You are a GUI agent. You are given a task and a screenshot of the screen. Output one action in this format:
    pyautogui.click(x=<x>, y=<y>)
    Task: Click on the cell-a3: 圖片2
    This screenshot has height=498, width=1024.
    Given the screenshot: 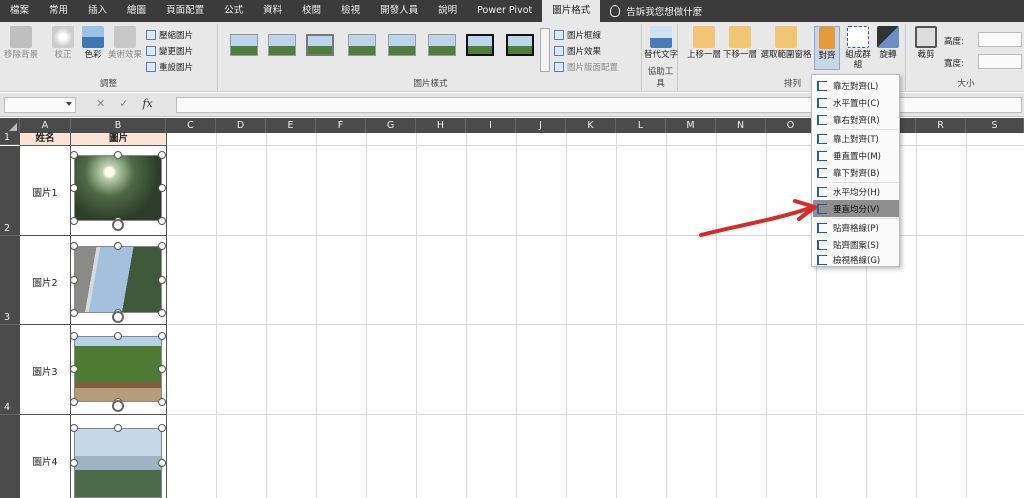 What is the action you would take?
    pyautogui.click(x=45, y=282)
    